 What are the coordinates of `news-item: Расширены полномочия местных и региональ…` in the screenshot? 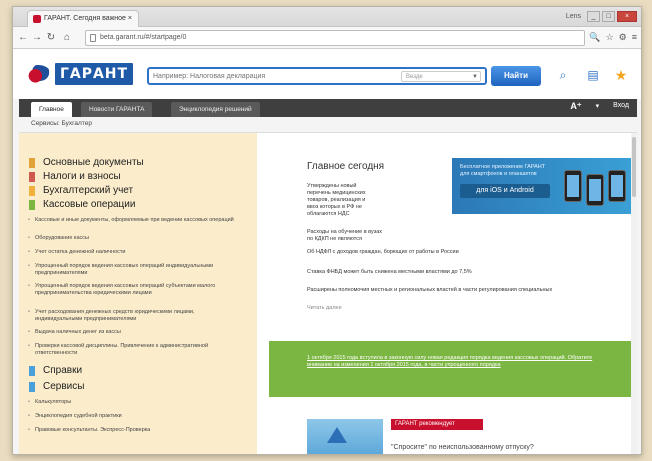 It's located at (467, 290).